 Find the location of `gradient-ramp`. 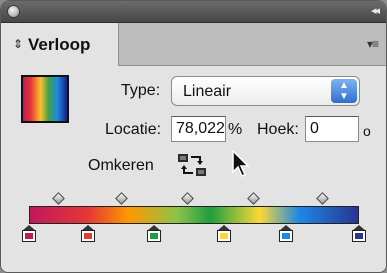

gradient-ramp is located at coordinates (194, 215).